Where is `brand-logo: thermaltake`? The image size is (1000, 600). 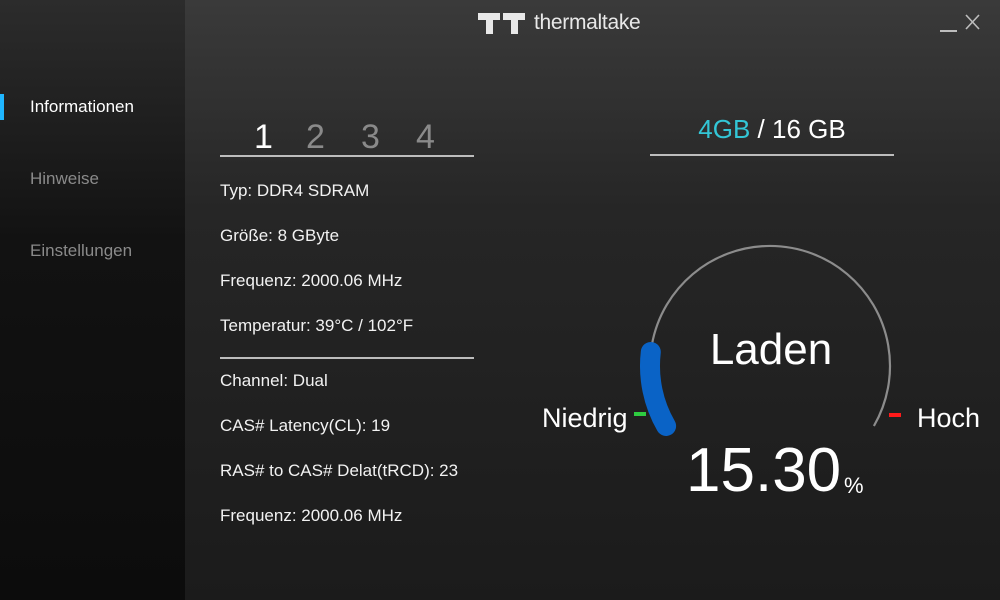 brand-logo: thermaltake is located at coordinates (559, 23).